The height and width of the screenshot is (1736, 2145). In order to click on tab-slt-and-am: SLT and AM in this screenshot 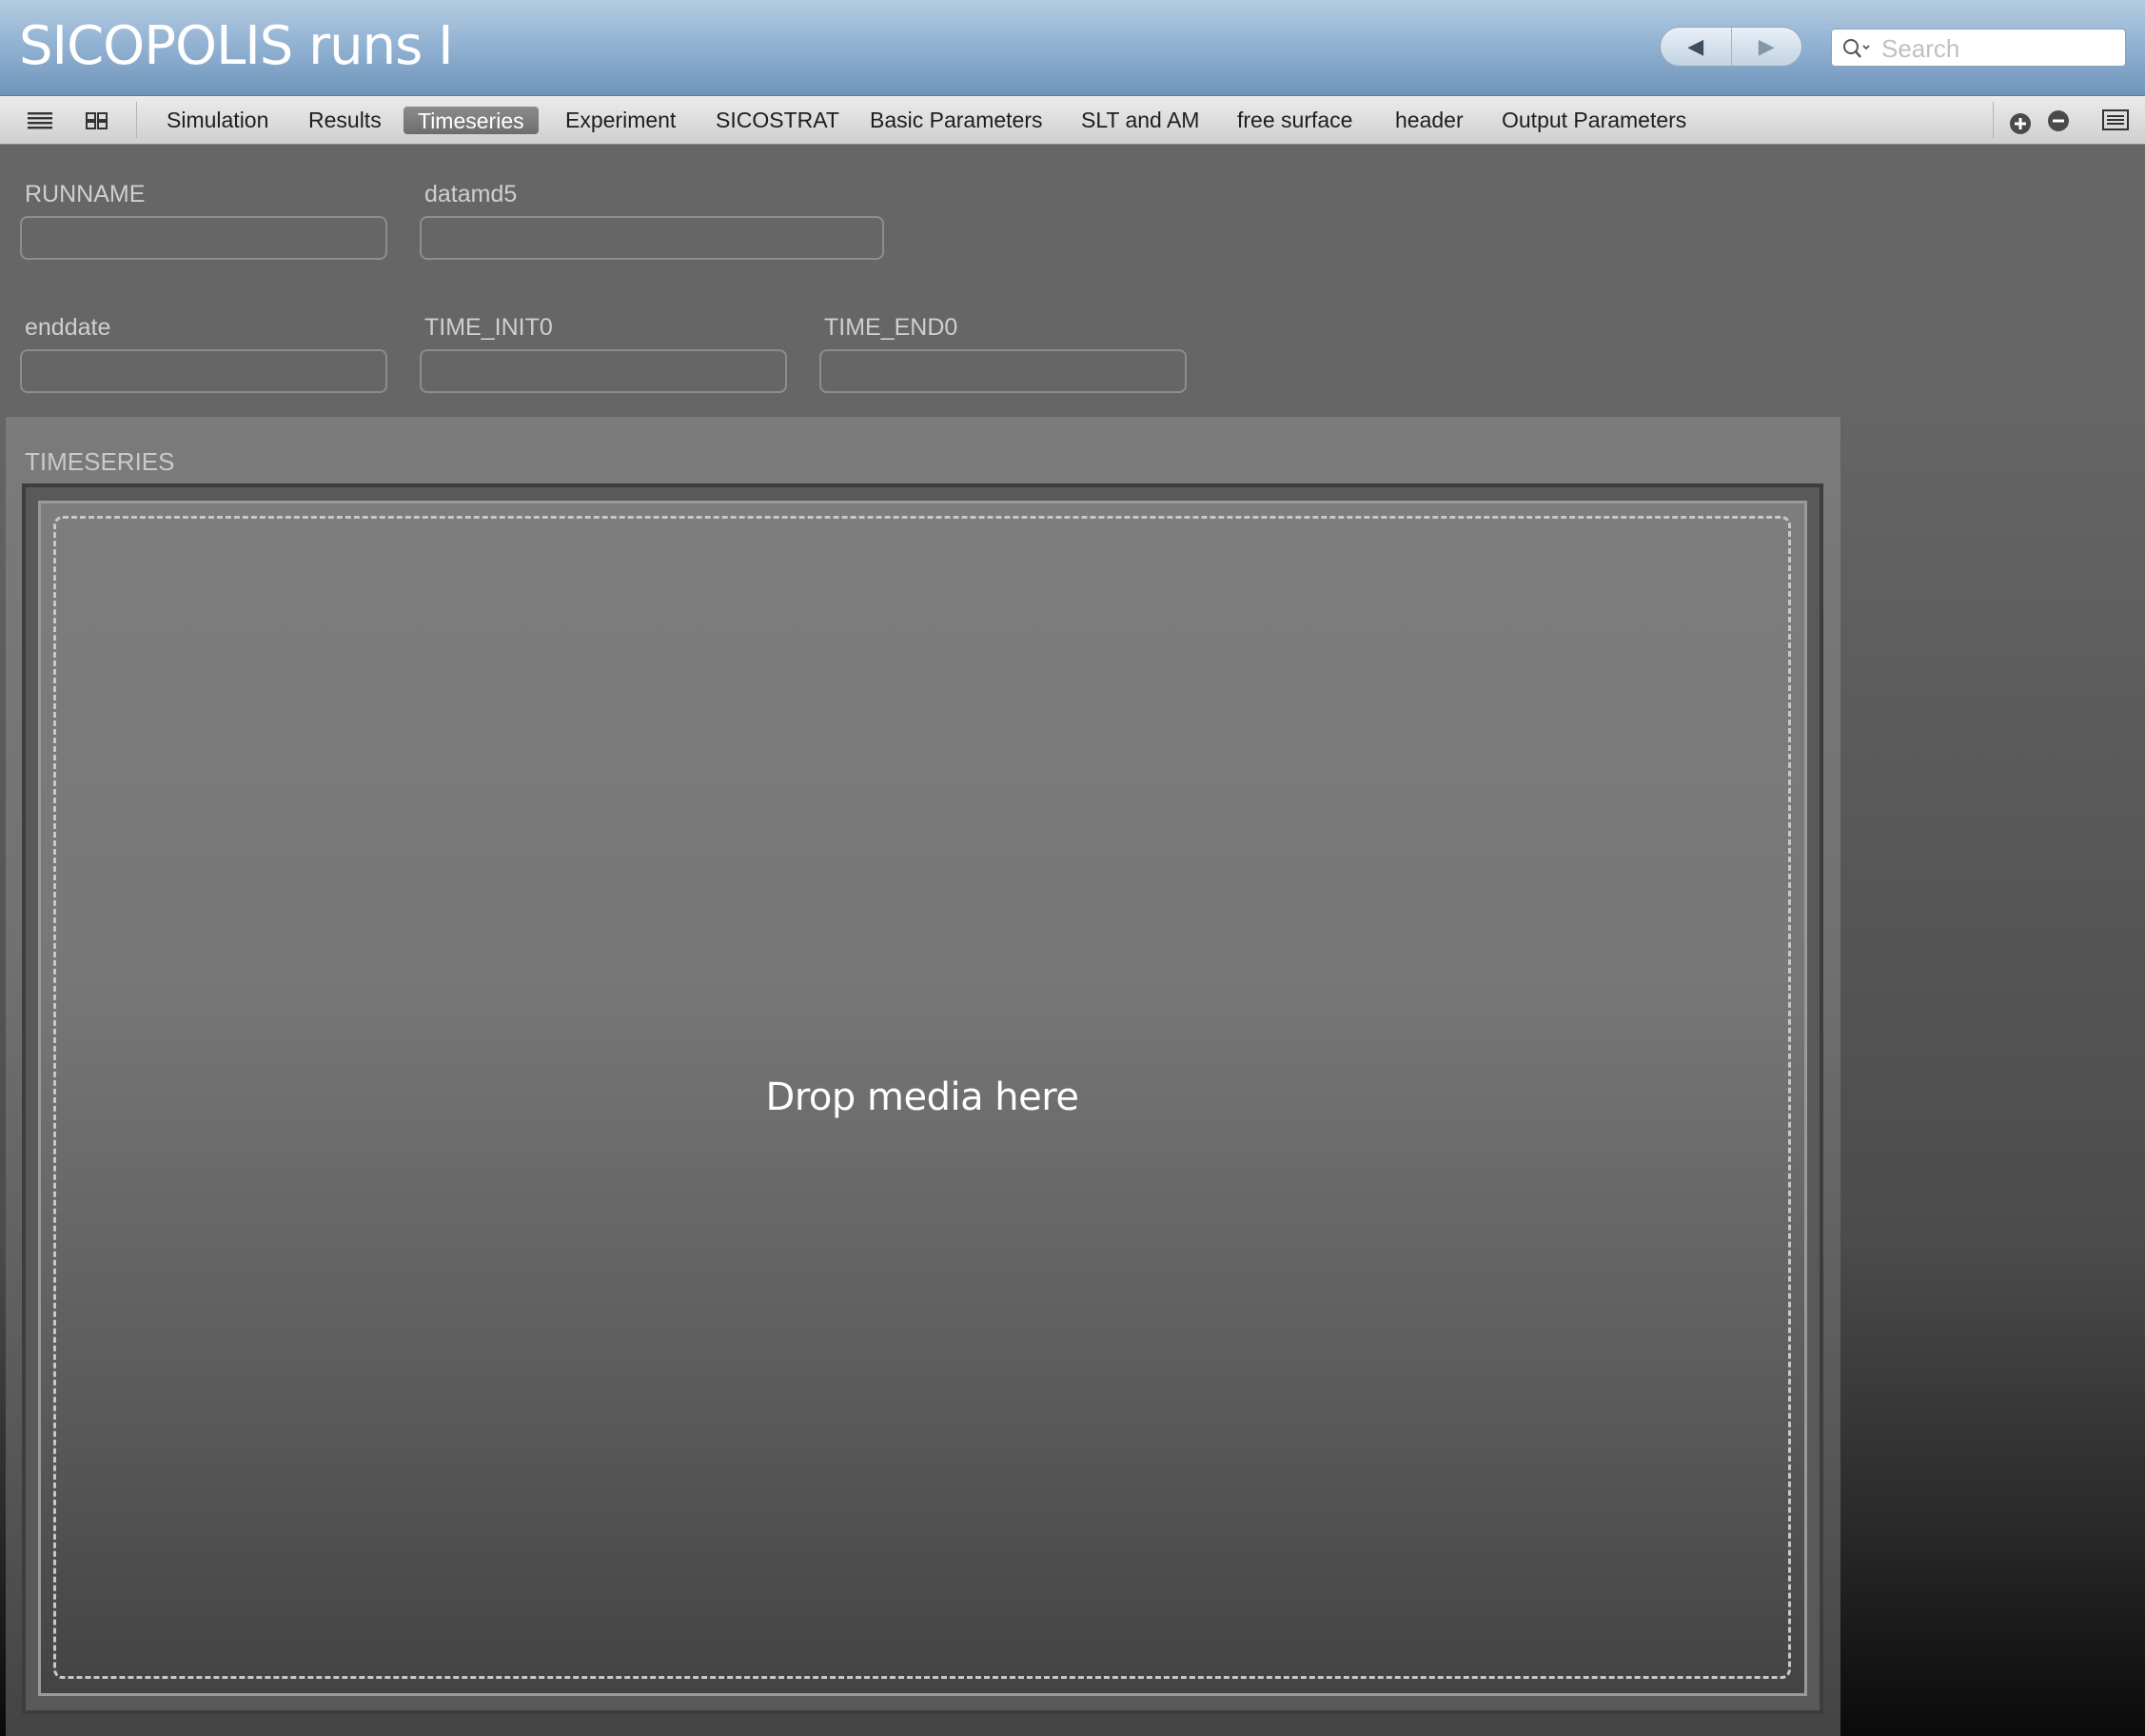, I will do `click(1140, 120)`.